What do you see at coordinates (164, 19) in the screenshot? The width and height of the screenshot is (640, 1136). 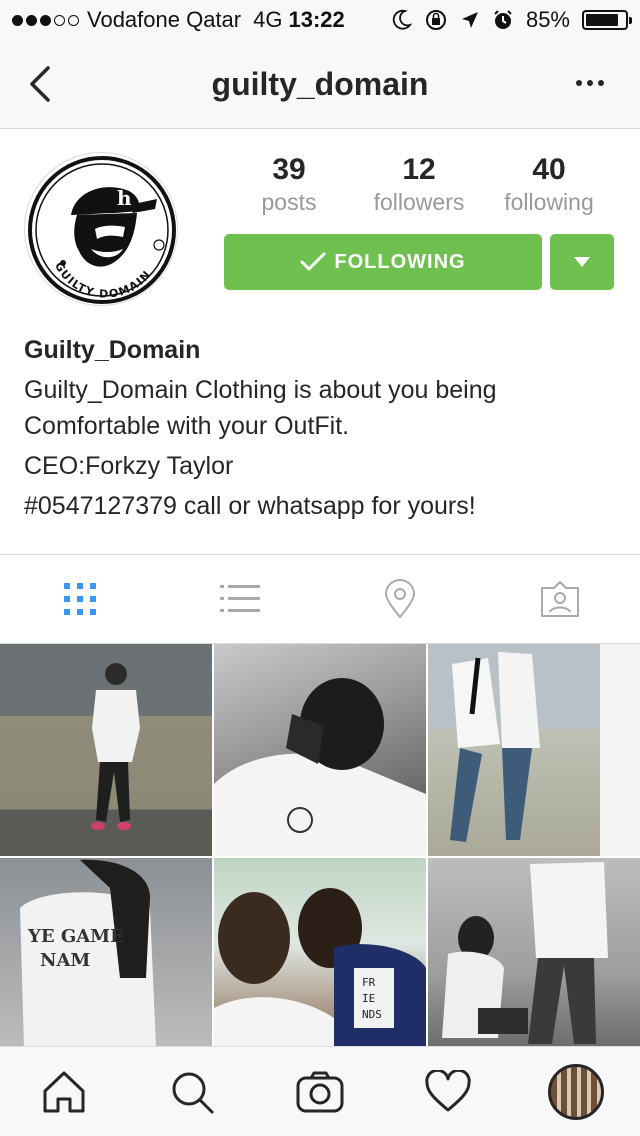 I see `carrier-name: Vodafone Qatar` at bounding box center [164, 19].